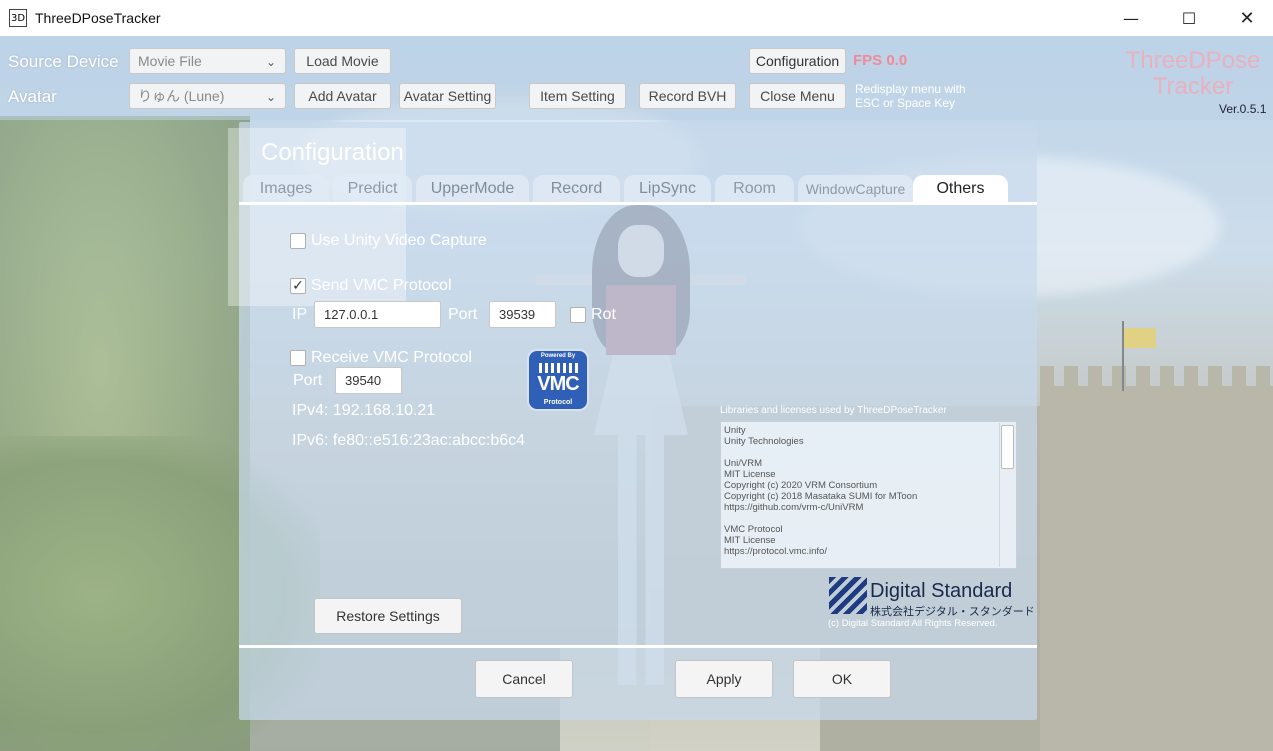  Describe the element at coordinates (905, 103) in the screenshot. I see `hint-line-2: ESC or Space Key` at that location.